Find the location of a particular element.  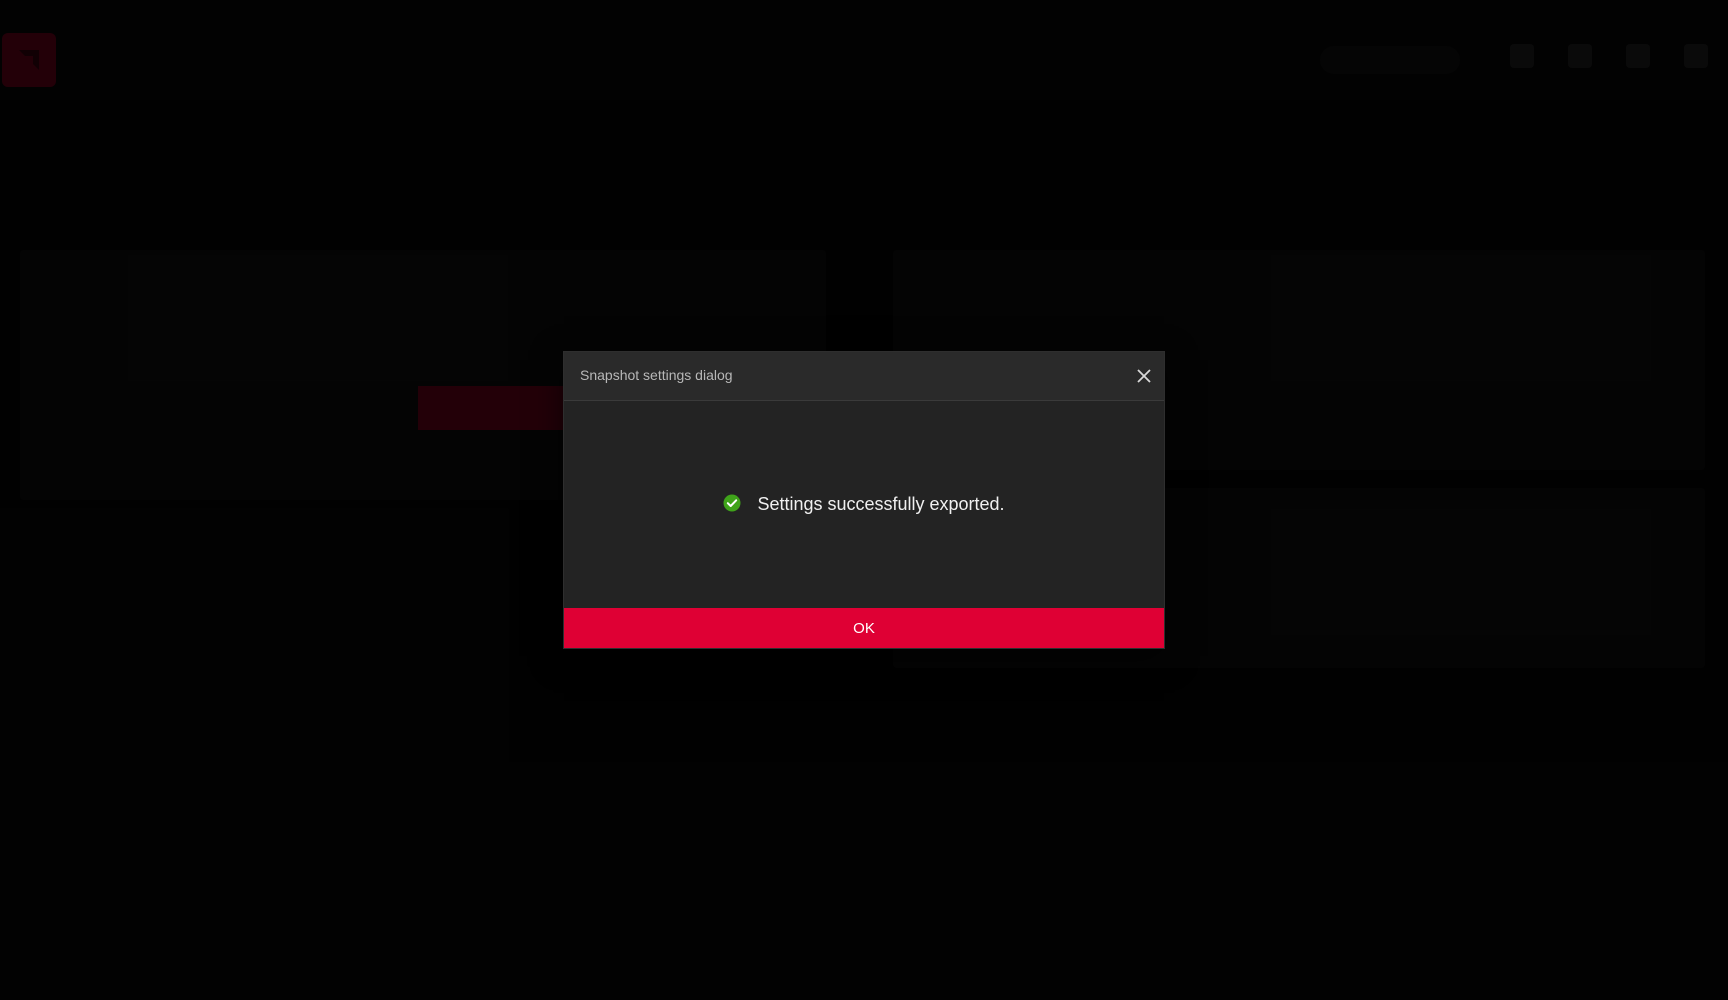

success-message: Settings successfully exported. is located at coordinates (864, 504).